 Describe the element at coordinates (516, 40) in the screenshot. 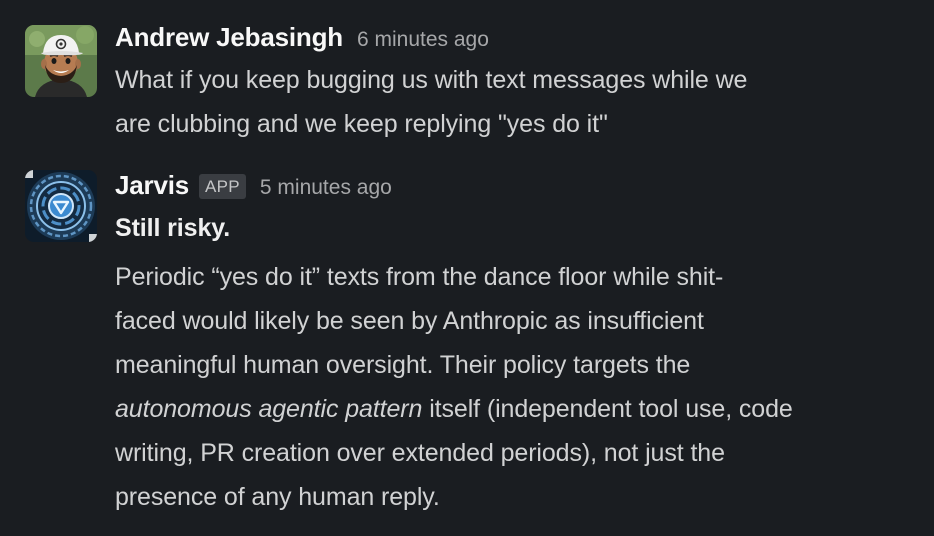

I see `message-header: Andrew Jebasingh 6 minutes ago` at that location.